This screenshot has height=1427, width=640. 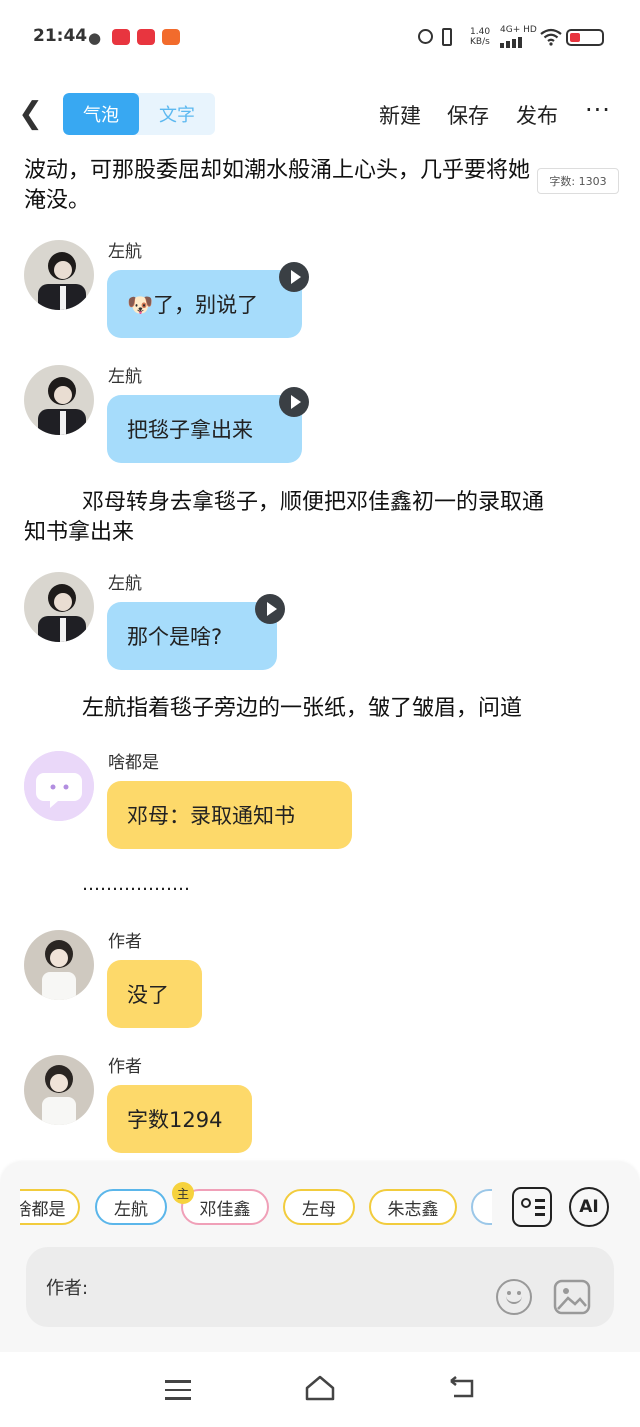 I want to click on app-orange-icon, so click(x=171, y=37).